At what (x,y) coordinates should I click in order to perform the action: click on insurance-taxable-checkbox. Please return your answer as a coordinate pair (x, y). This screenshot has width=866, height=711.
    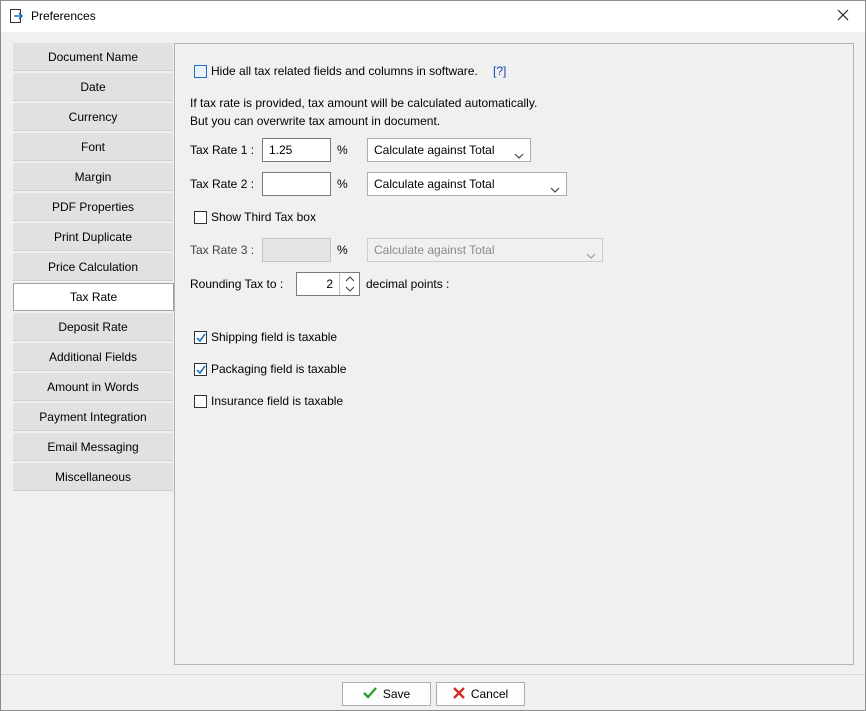
    Looking at the image, I should click on (200, 401).